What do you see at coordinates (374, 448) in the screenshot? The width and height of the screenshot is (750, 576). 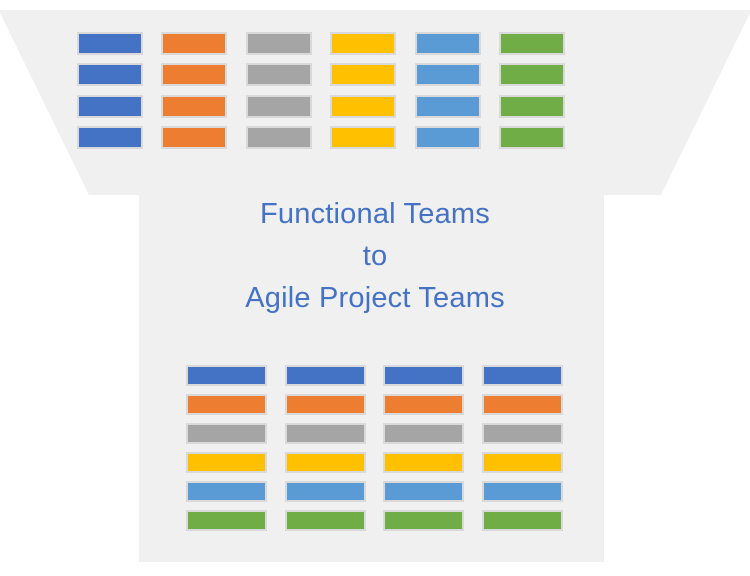 I see `agile-project-teams-grid` at bounding box center [374, 448].